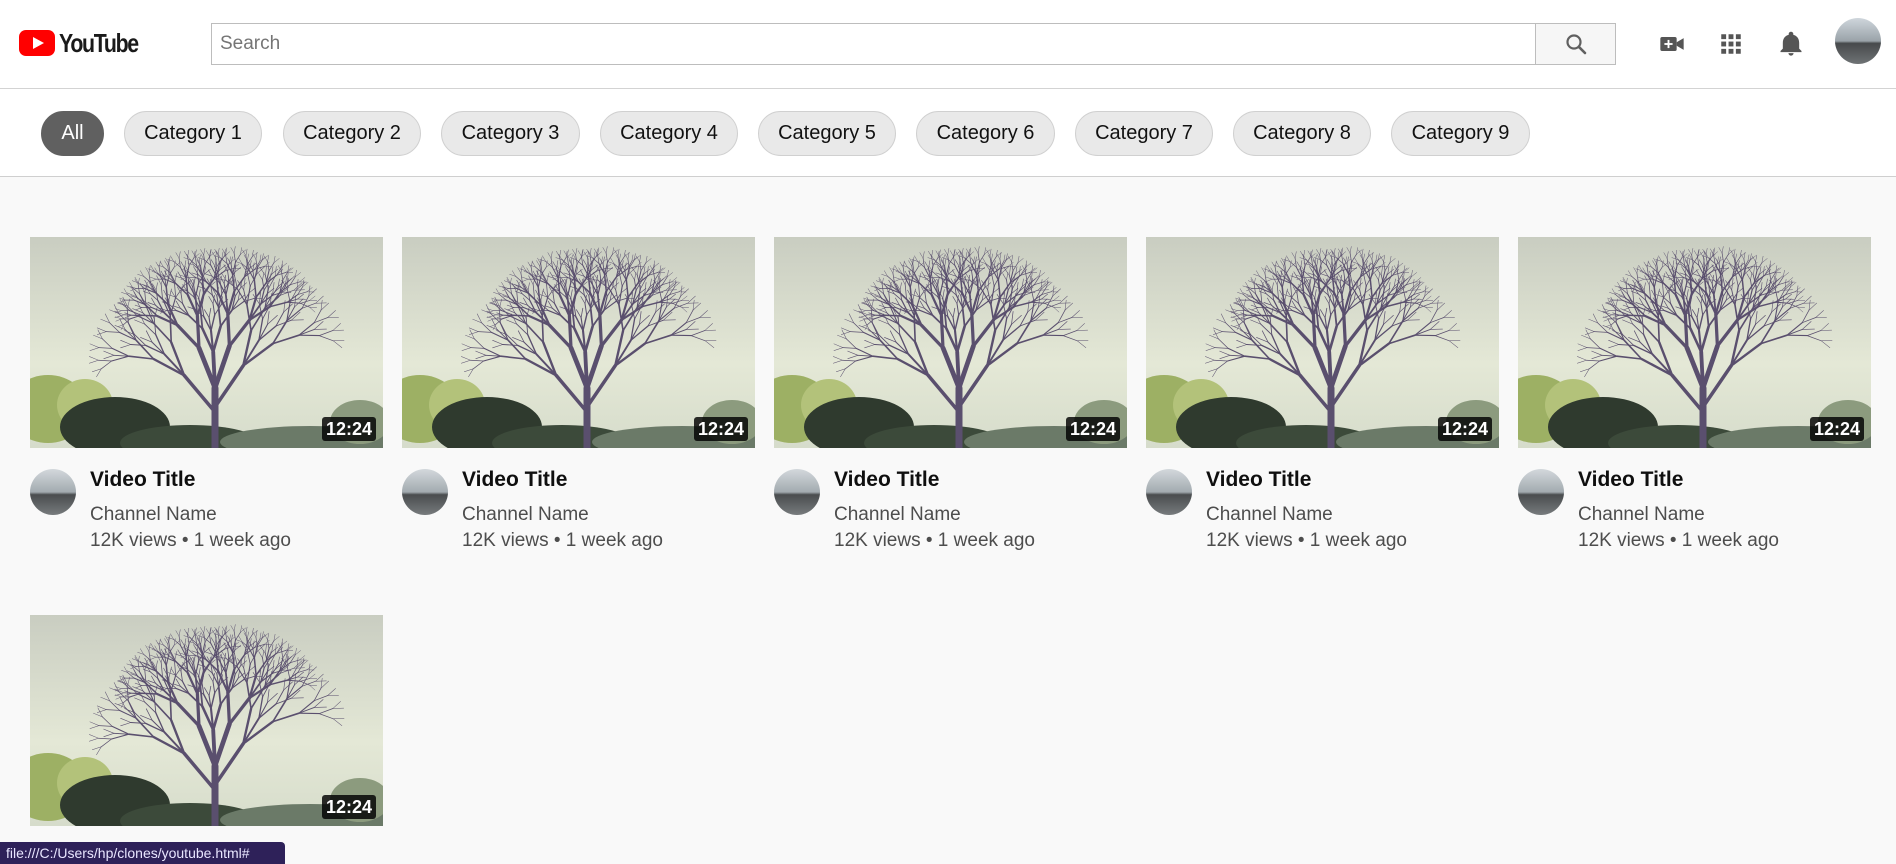 The image size is (1896, 864). What do you see at coordinates (1302, 133) in the screenshot?
I see `chip-category-8: Category 8` at bounding box center [1302, 133].